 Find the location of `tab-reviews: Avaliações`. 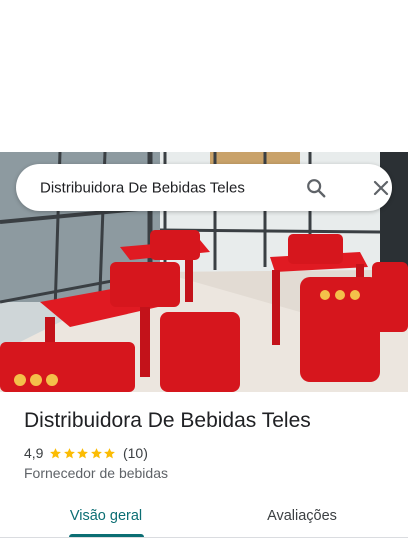

tab-reviews: Avaliações is located at coordinates (302, 516).